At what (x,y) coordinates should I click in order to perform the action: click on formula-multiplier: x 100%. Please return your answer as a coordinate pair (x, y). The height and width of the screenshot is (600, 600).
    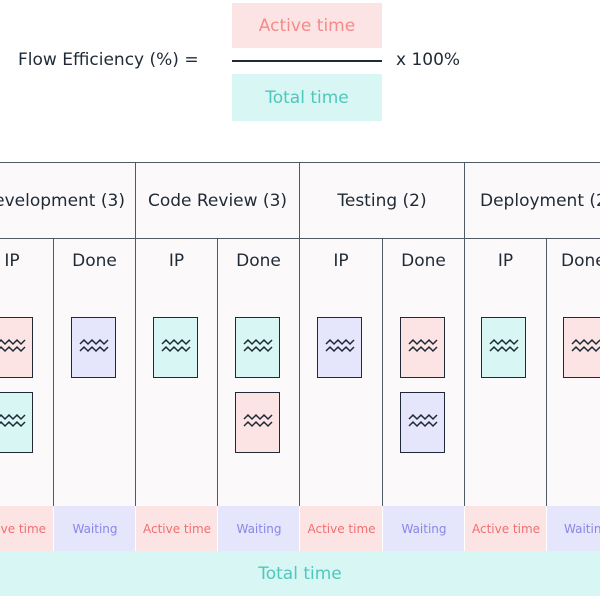
    Looking at the image, I should click on (428, 60).